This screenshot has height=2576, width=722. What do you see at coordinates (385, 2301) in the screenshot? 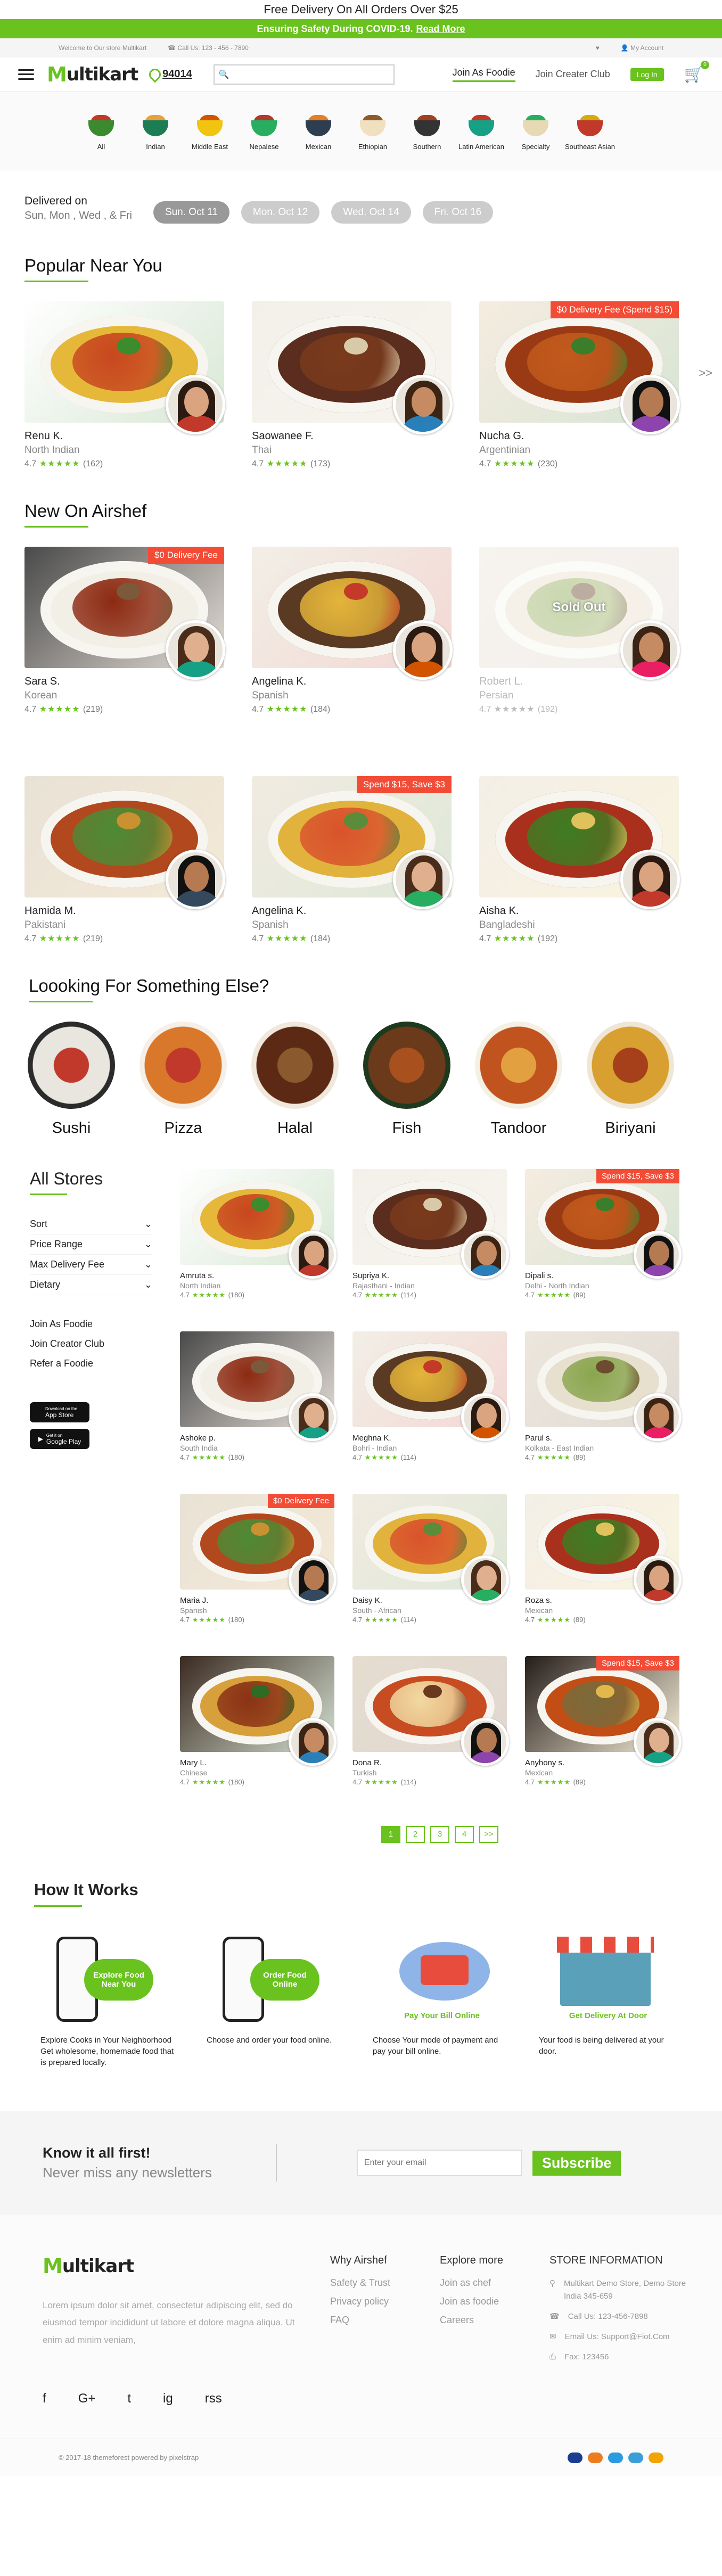
I see `footer-link-privacy: Privacy policy` at bounding box center [385, 2301].